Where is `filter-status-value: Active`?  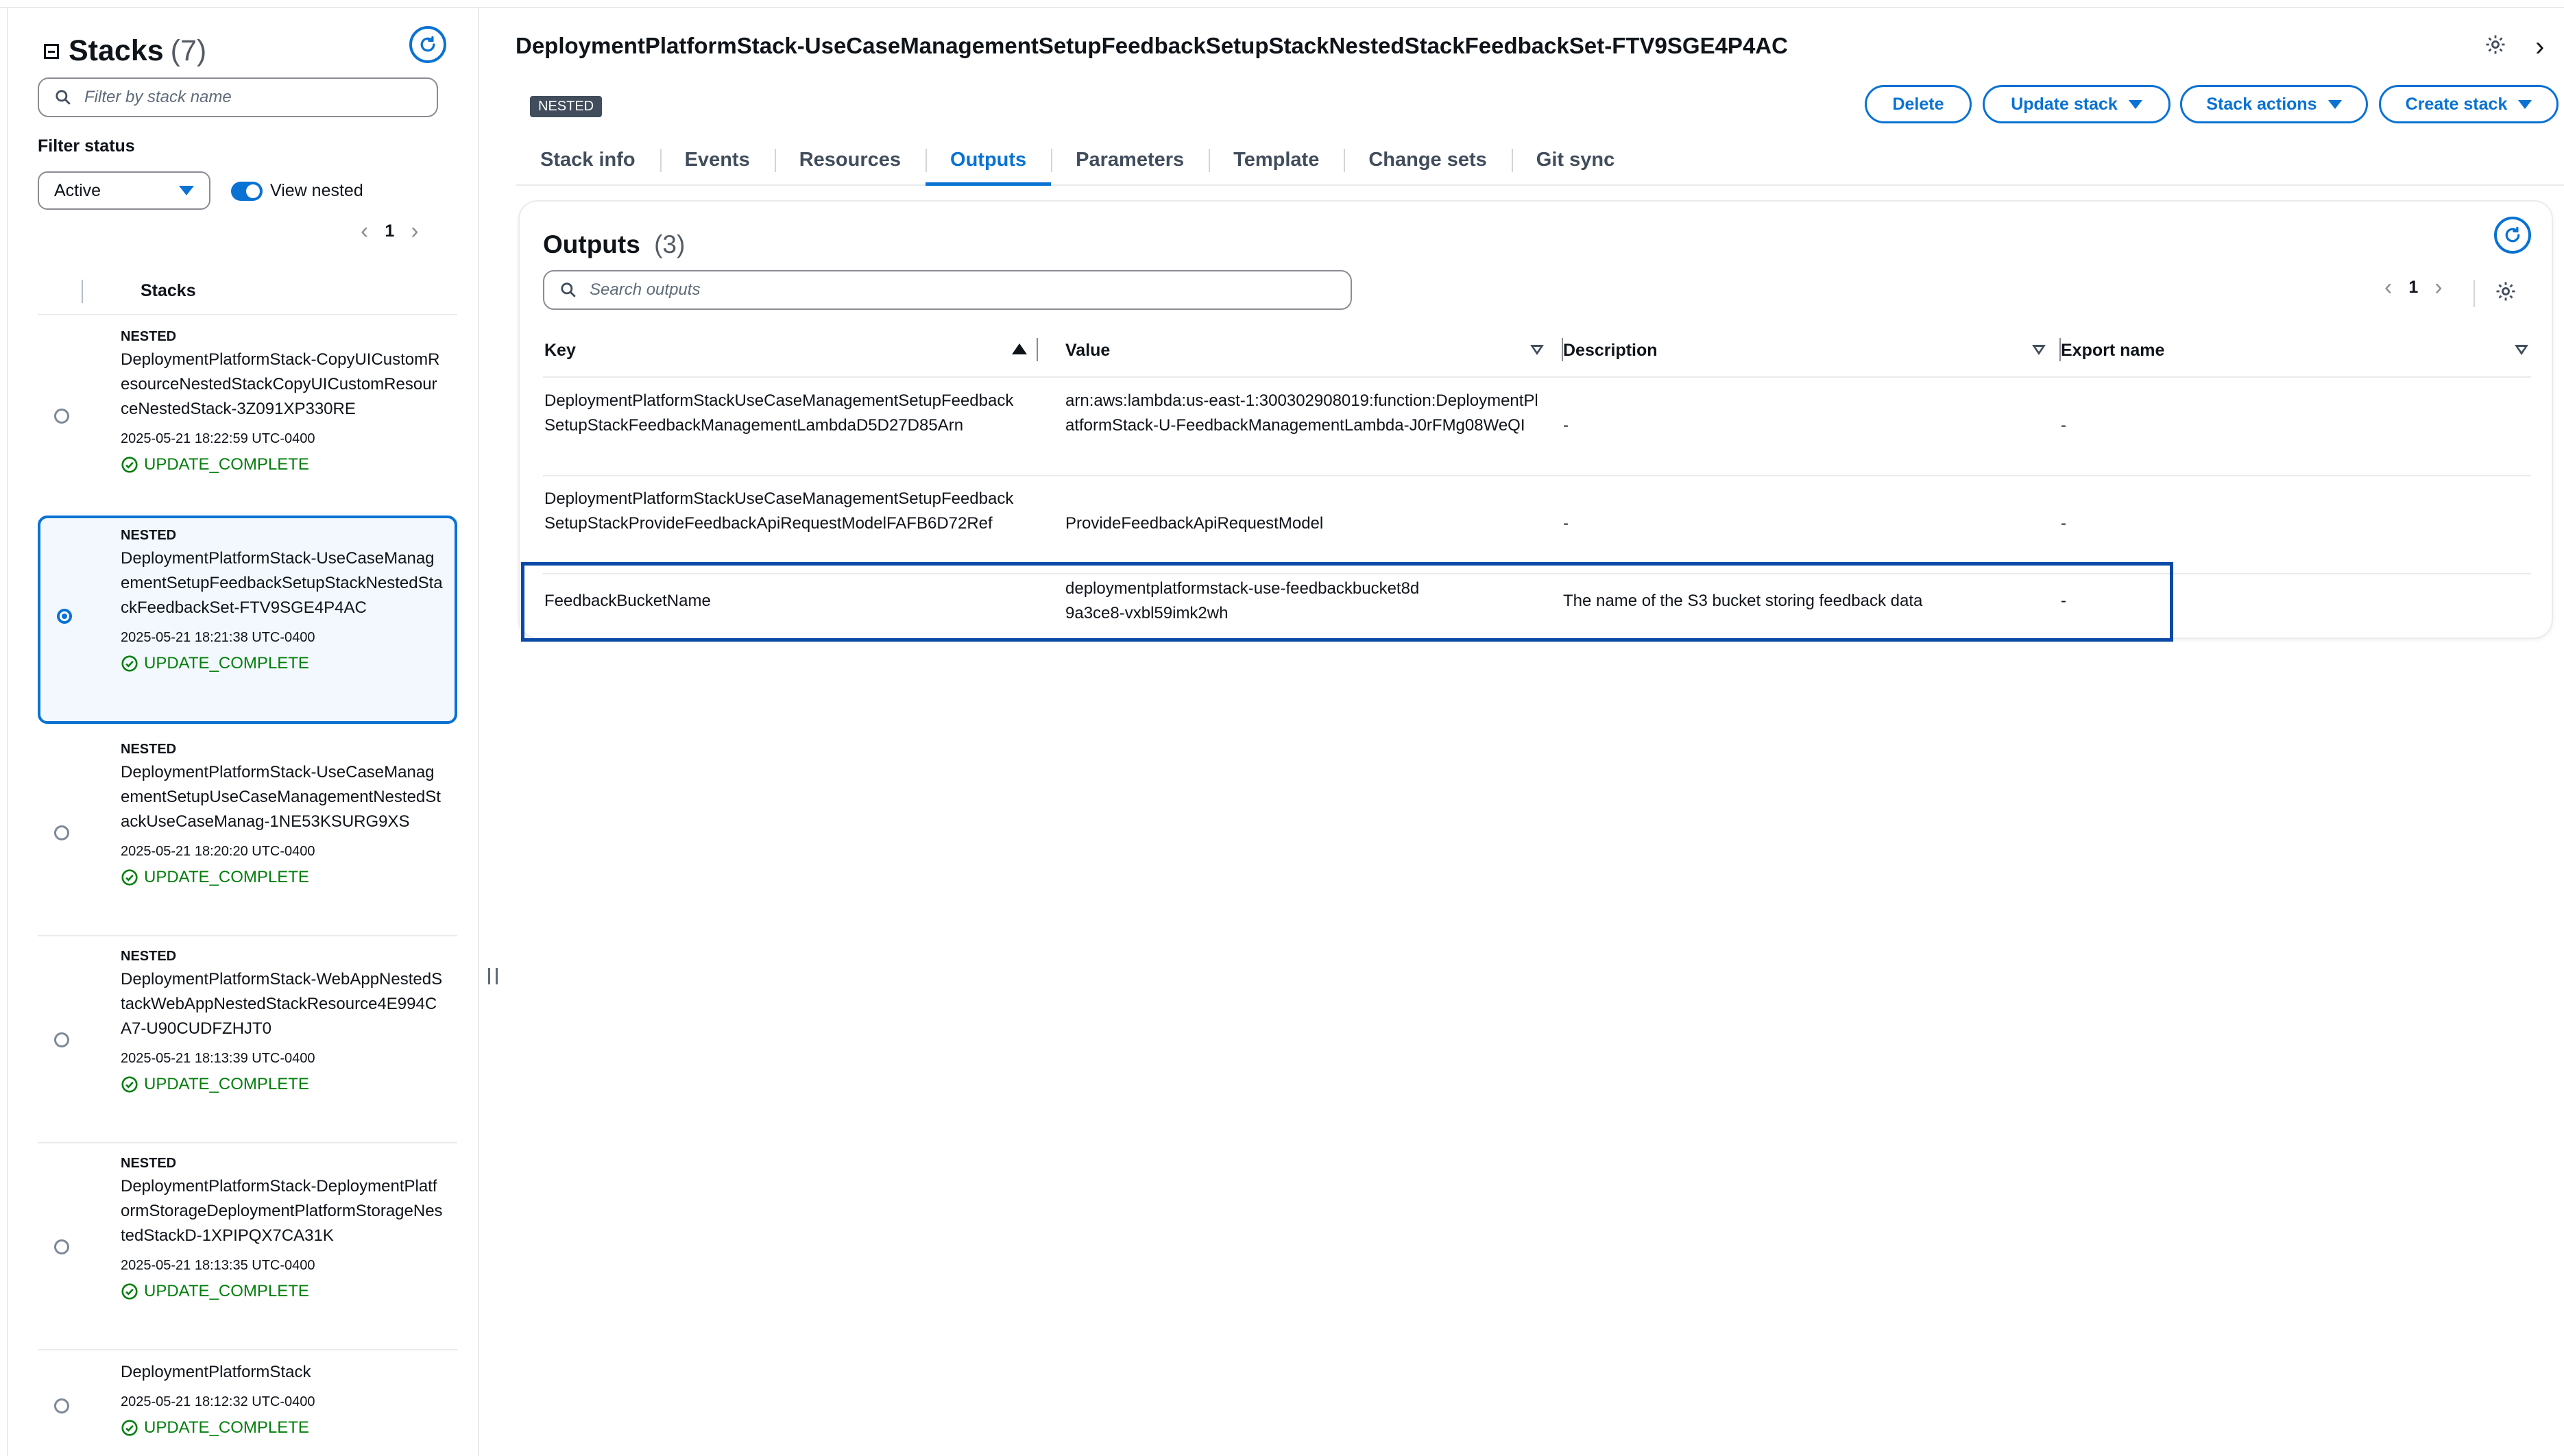
filter-status-value: Active is located at coordinates (77, 190).